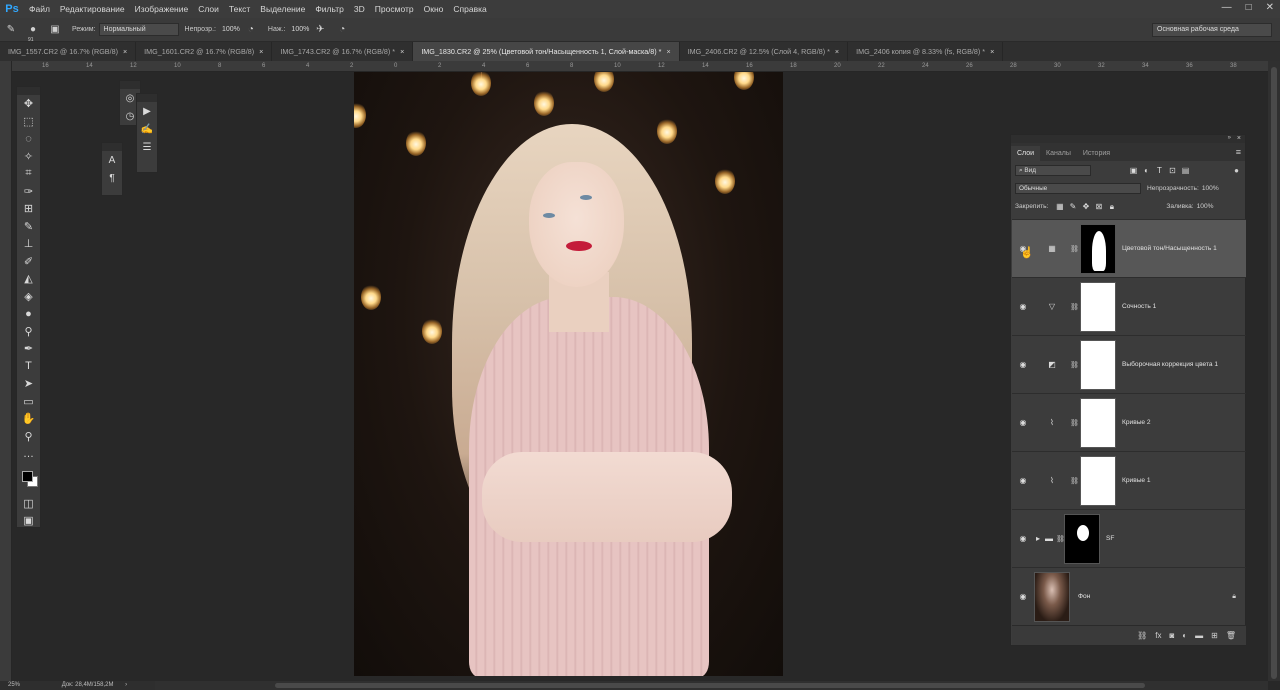 This screenshot has height=690, width=1280. I want to click on rectangle-tool-icon: ▭, so click(28, 402).